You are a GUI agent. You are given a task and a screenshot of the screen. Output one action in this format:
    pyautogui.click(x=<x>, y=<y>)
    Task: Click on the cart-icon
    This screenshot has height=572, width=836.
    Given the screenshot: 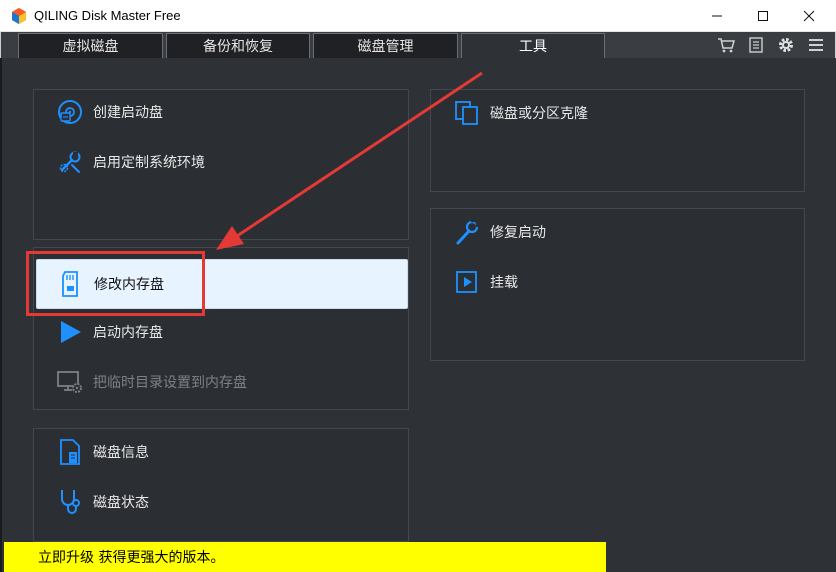 What is the action you would take?
    pyautogui.click(x=726, y=45)
    